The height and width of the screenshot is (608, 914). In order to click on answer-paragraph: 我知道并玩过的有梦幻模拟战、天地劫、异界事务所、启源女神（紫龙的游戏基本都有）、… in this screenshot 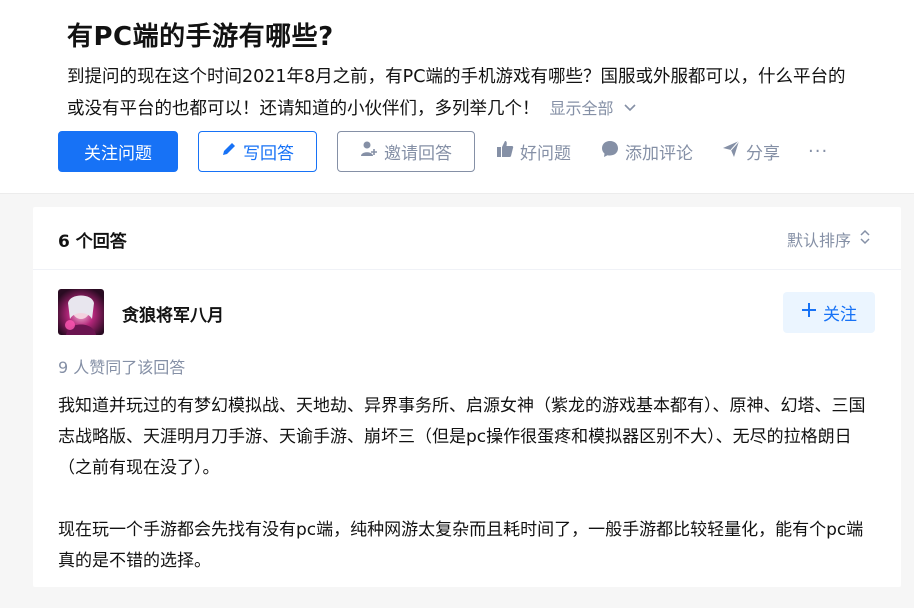, I will do `click(462, 437)`.